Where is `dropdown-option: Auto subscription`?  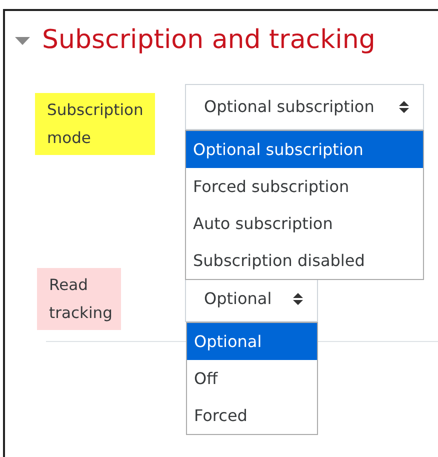 dropdown-option: Auto subscription is located at coordinates (304, 223).